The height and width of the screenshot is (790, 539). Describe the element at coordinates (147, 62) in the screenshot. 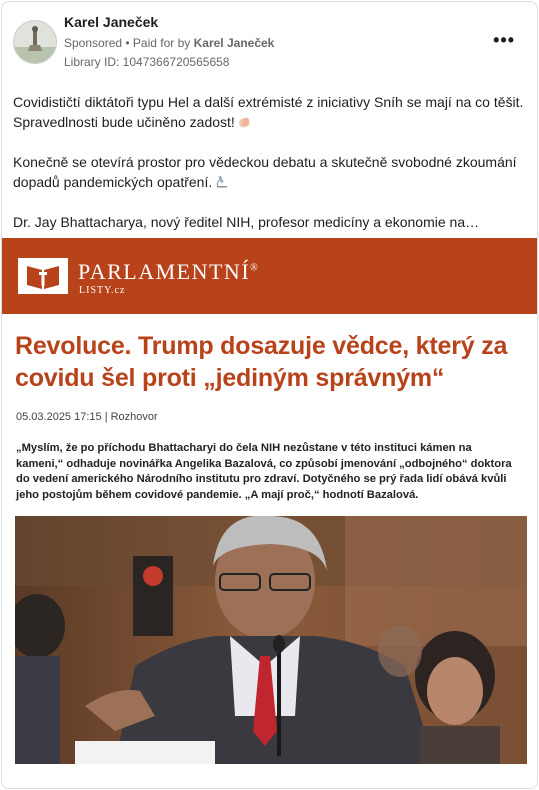

I see `library-id: Library ID: 1047366720565658` at that location.